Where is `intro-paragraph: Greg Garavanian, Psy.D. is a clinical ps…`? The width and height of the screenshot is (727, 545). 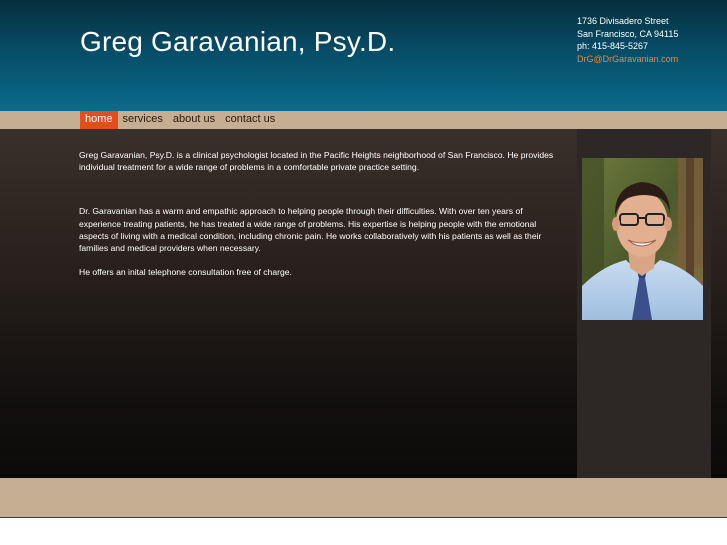 intro-paragraph: Greg Garavanian, Psy.D. is a clinical ps… is located at coordinates (316, 161).